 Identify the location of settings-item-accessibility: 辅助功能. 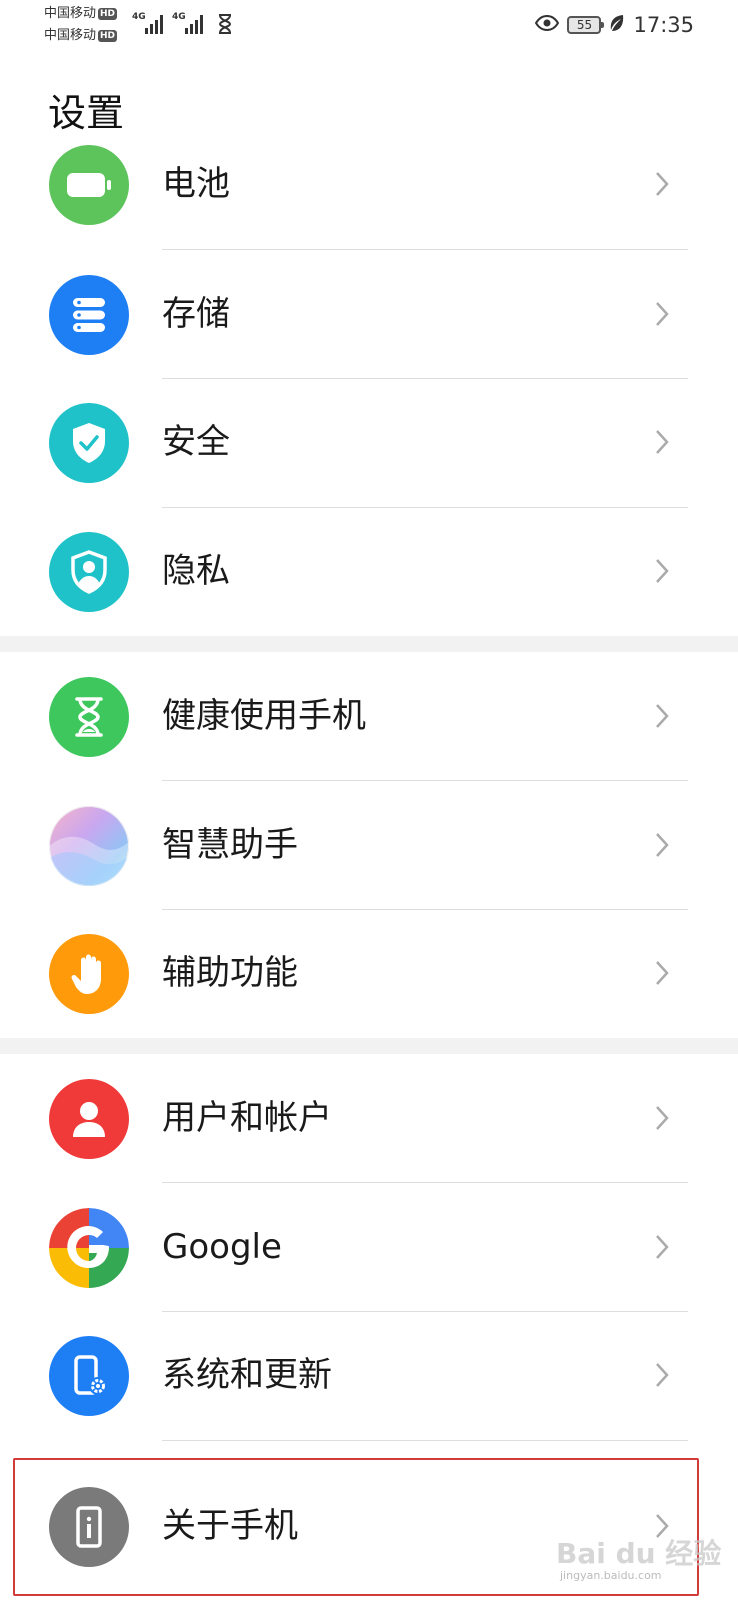
(369, 973).